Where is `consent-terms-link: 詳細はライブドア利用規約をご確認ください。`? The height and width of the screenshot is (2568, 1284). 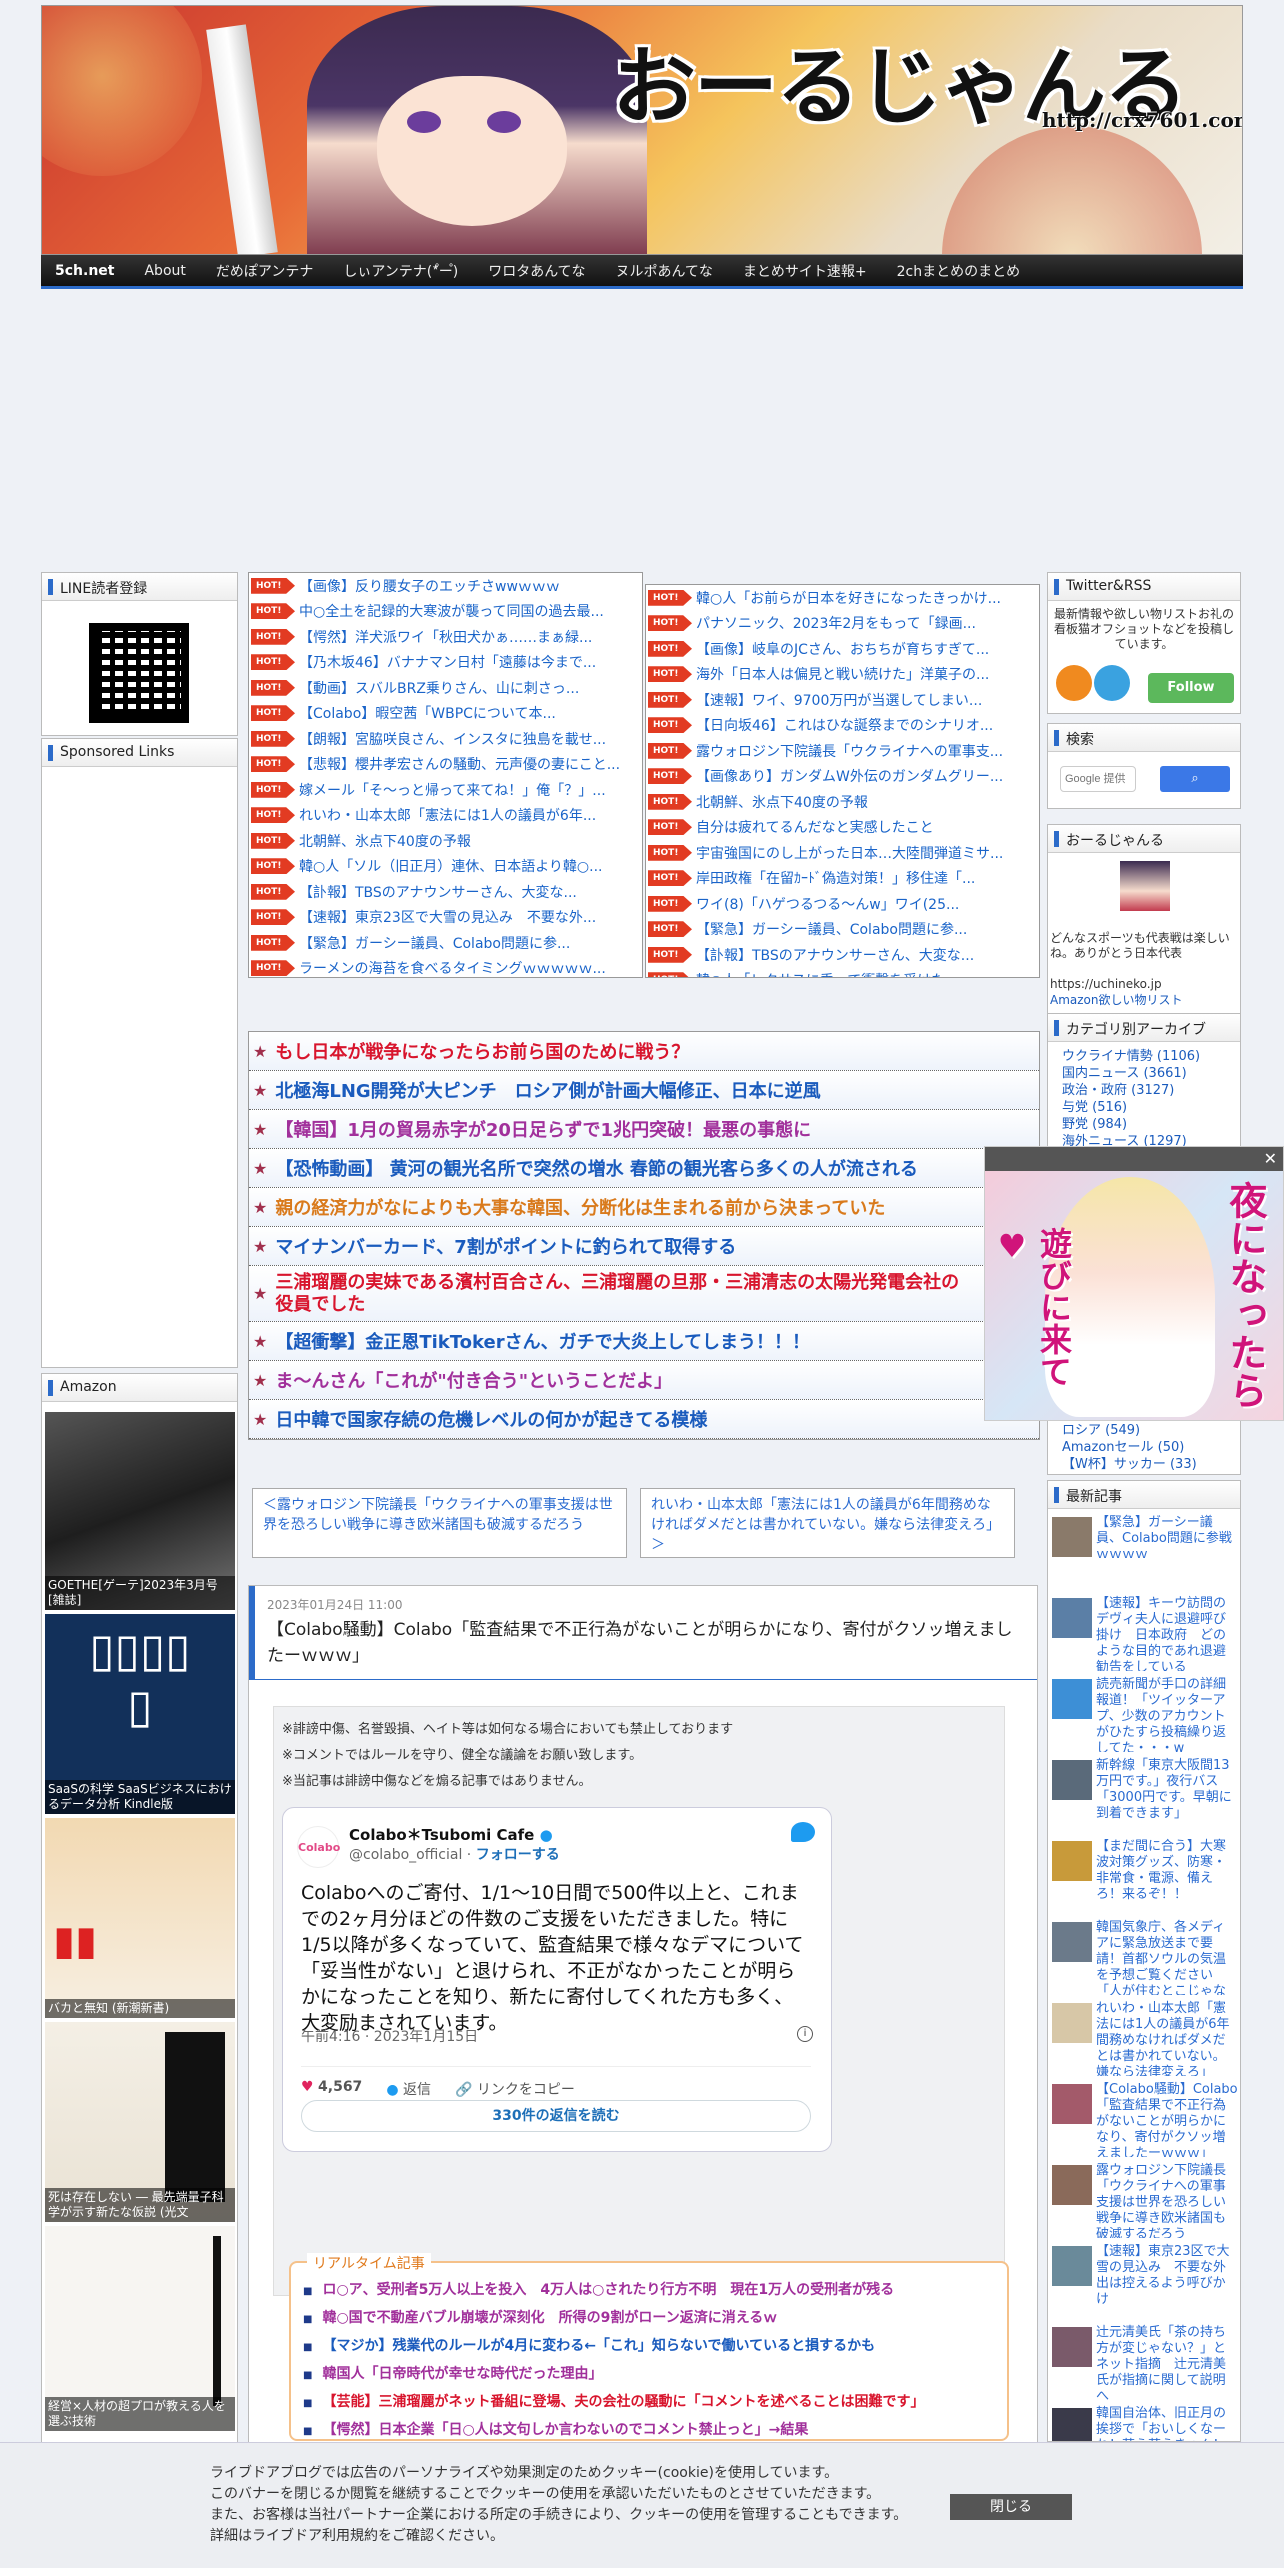 consent-terms-link: 詳細はライブドア利用規約をご確認ください。 is located at coordinates (357, 2536).